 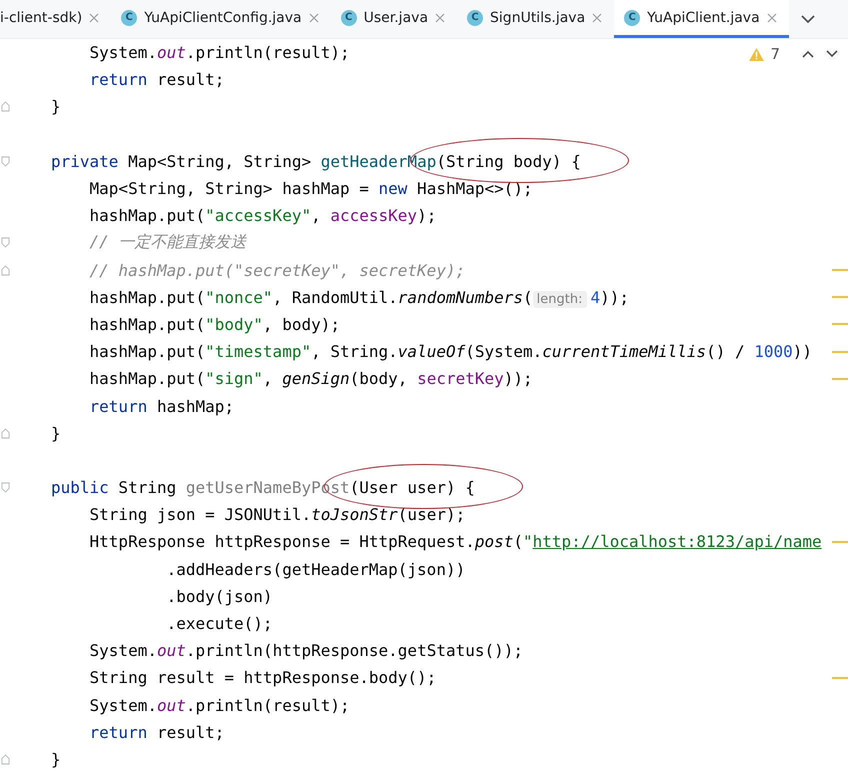 I want to click on editor-tab: i-client-sdk), so click(x=56, y=19).